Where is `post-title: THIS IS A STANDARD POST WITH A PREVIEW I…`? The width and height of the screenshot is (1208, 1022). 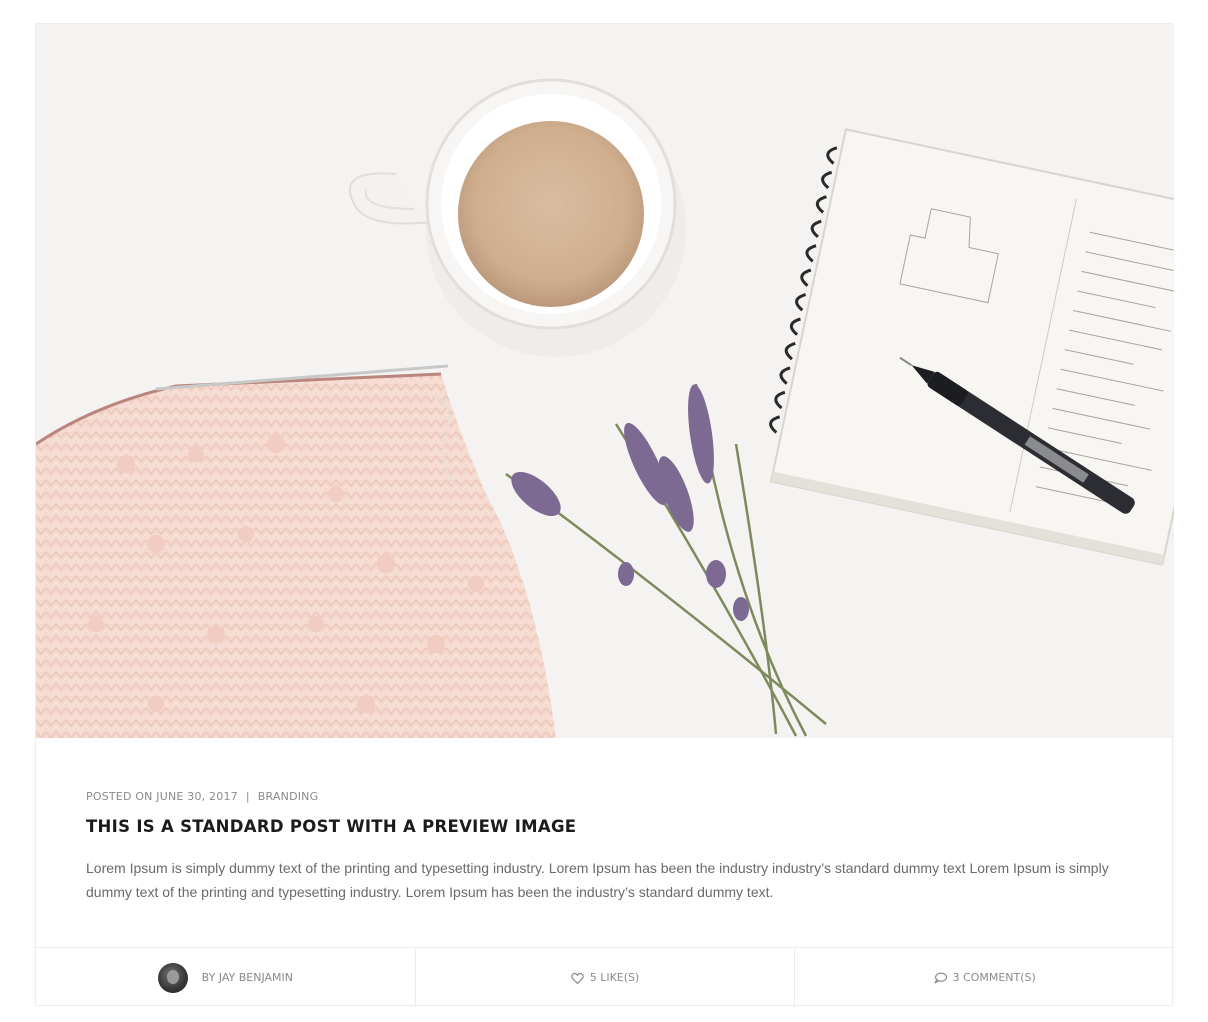
post-title: THIS IS A STANDARD POST WITH A PREVIEW I… is located at coordinates (606, 826).